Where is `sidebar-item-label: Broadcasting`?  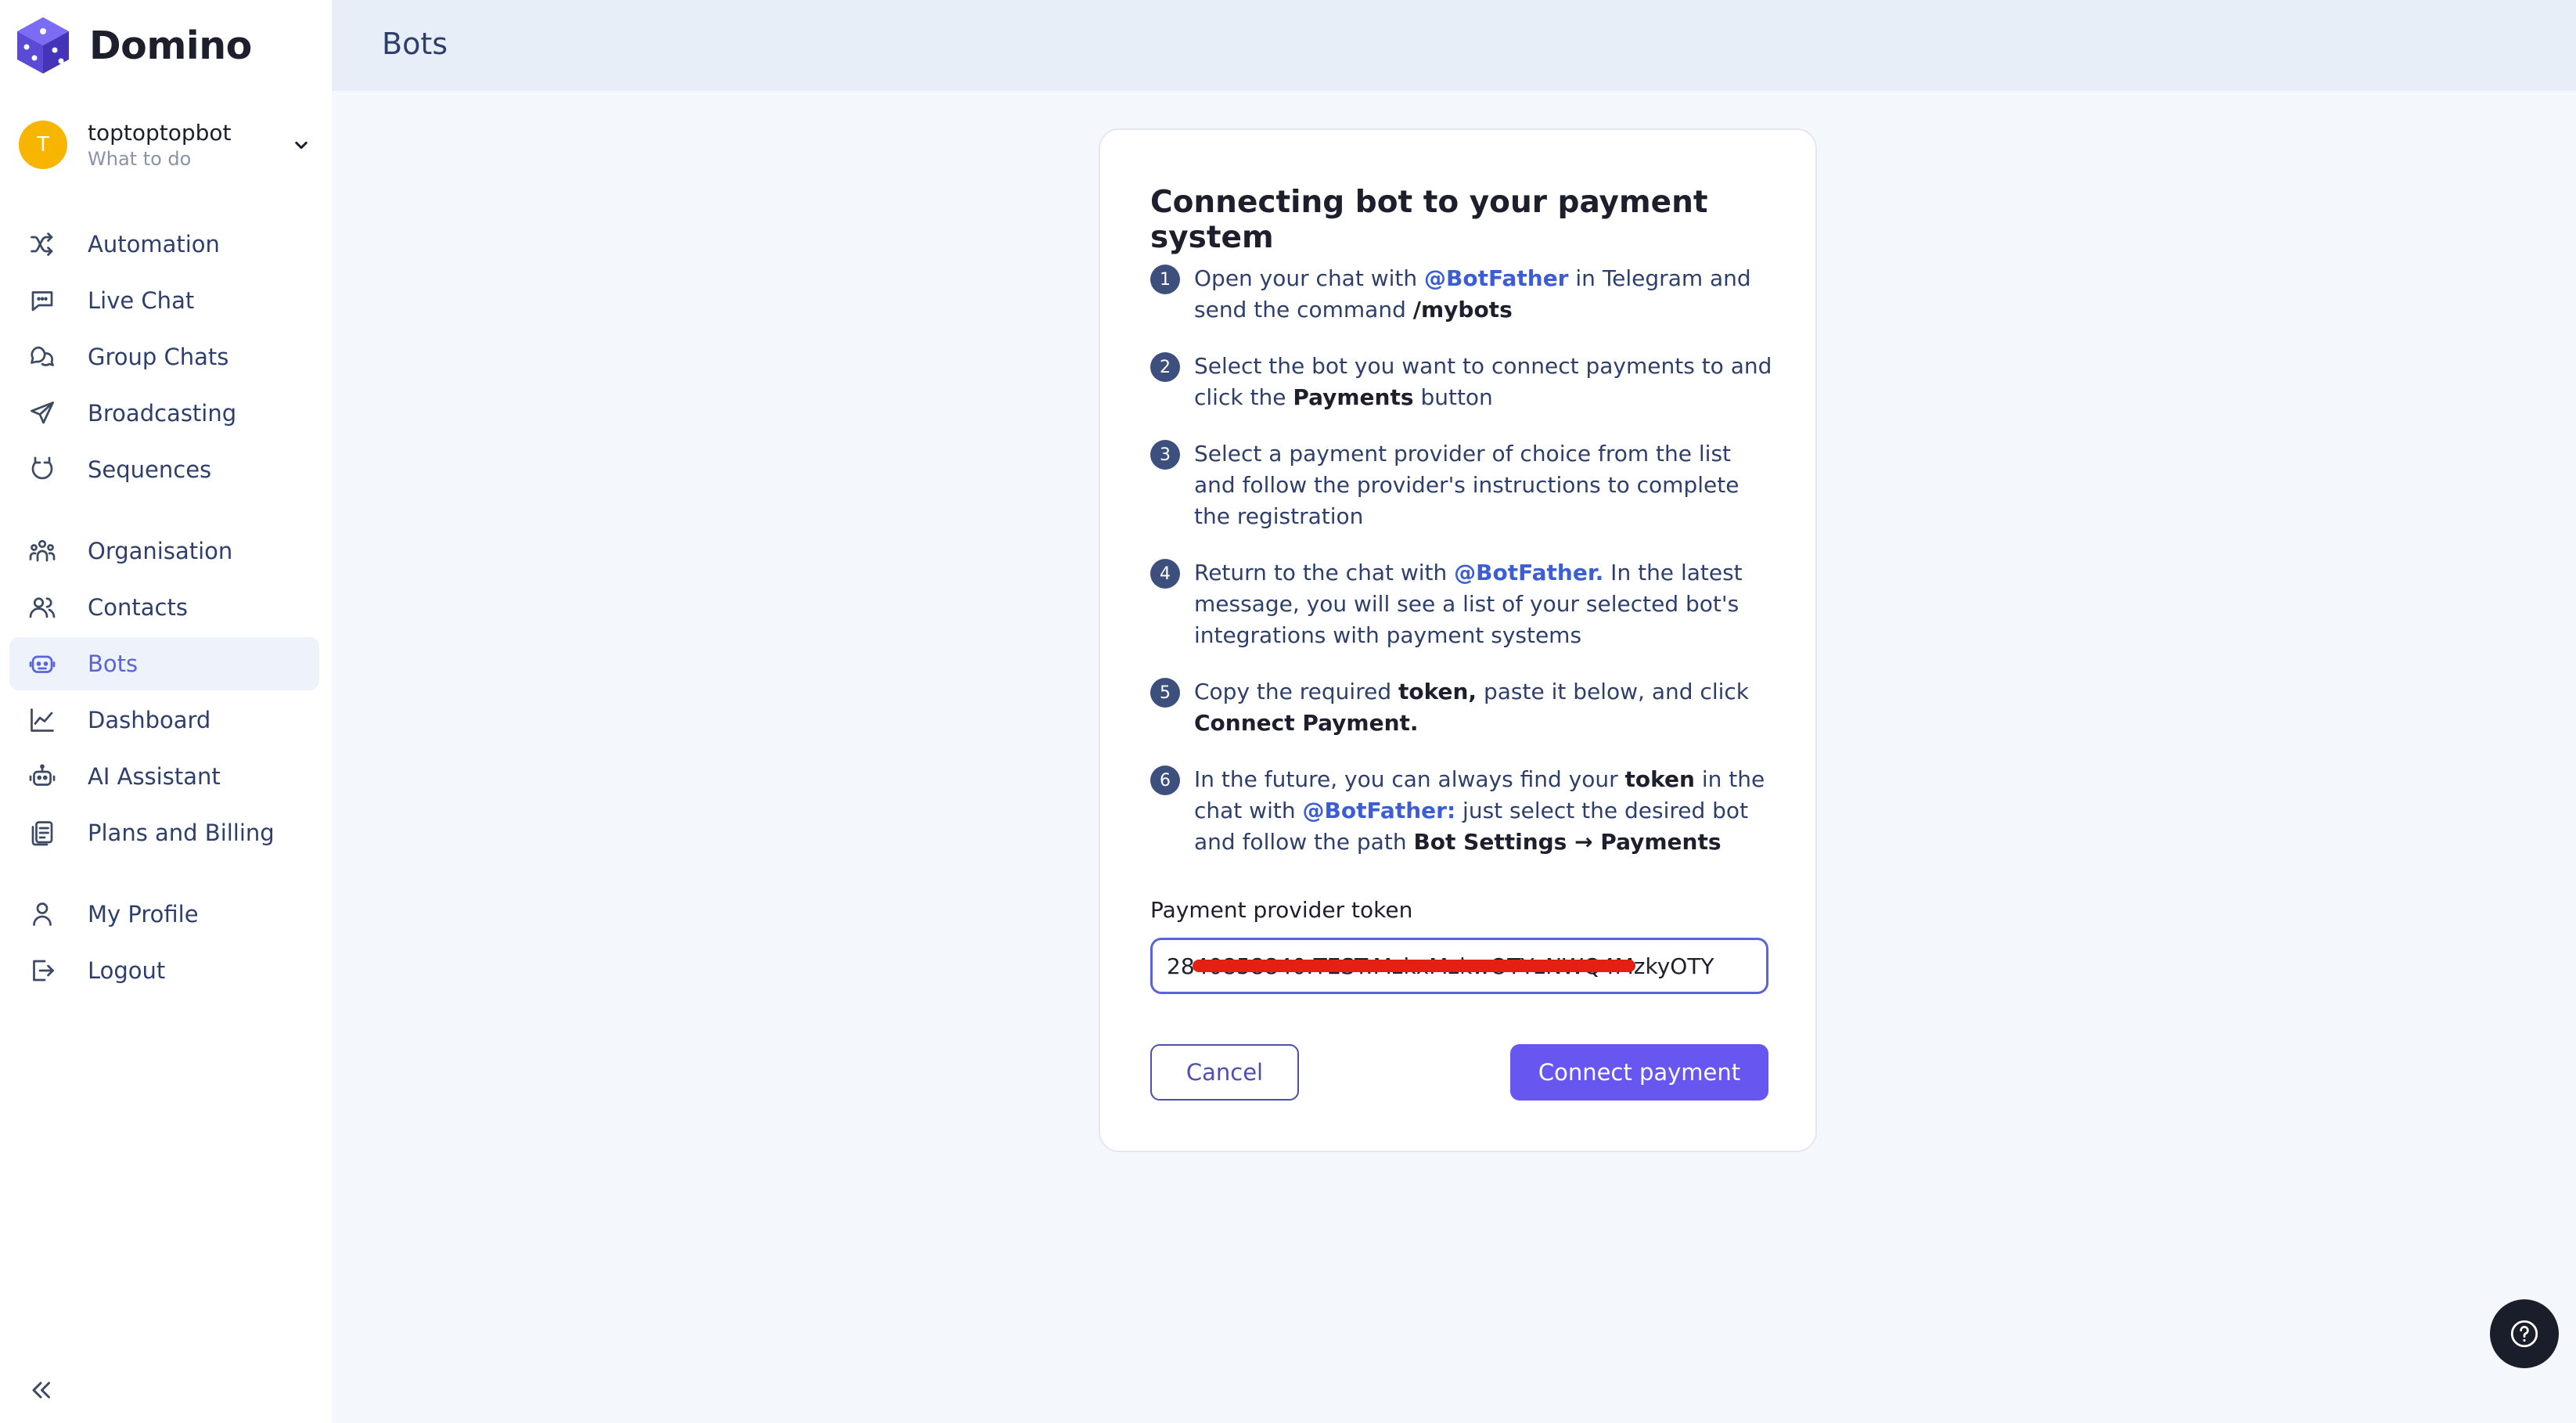 sidebar-item-label: Broadcasting is located at coordinates (163, 414).